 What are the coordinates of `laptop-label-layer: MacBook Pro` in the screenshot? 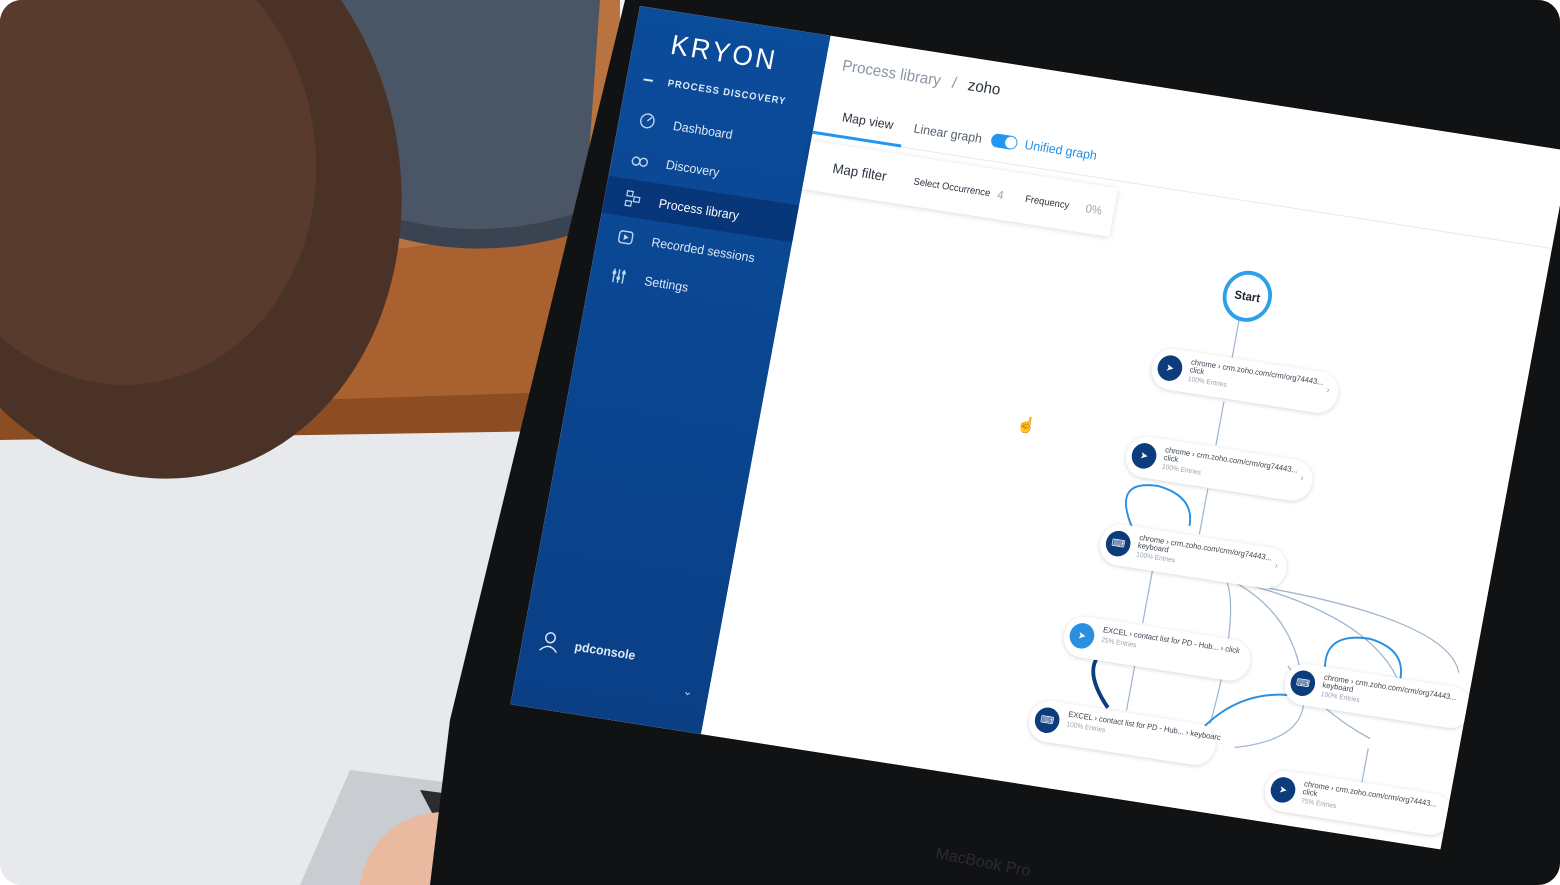 It's located at (983, 862).